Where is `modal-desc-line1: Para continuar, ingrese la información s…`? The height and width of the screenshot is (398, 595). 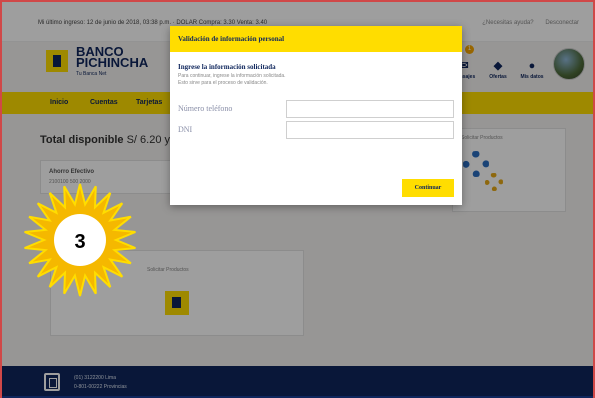
modal-desc-line1: Para continuar, ingrese la información s… is located at coordinates (232, 76).